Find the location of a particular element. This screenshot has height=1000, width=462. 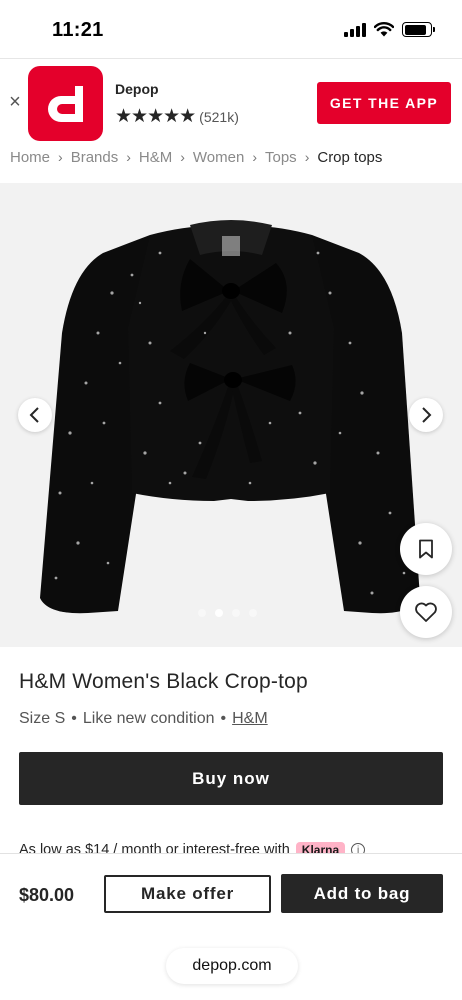

save-button is located at coordinates (426, 549).